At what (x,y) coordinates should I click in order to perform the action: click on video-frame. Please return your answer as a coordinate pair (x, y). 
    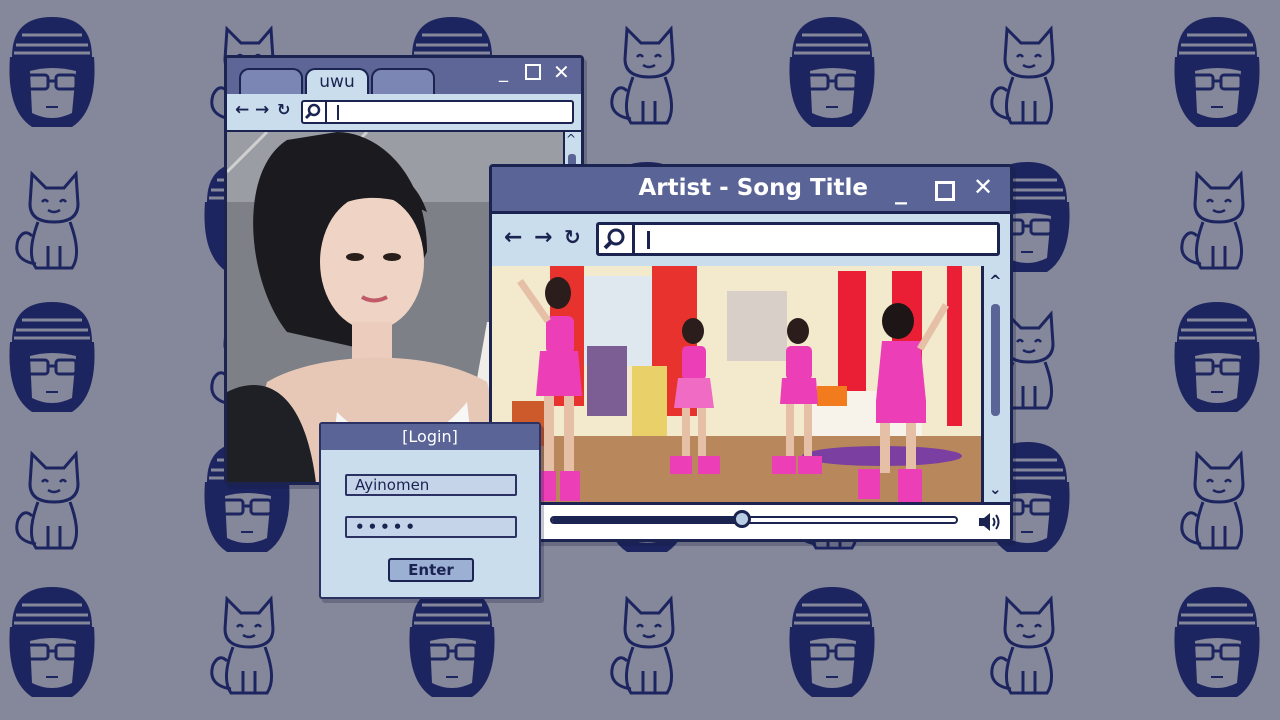
    Looking at the image, I should click on (738, 387).